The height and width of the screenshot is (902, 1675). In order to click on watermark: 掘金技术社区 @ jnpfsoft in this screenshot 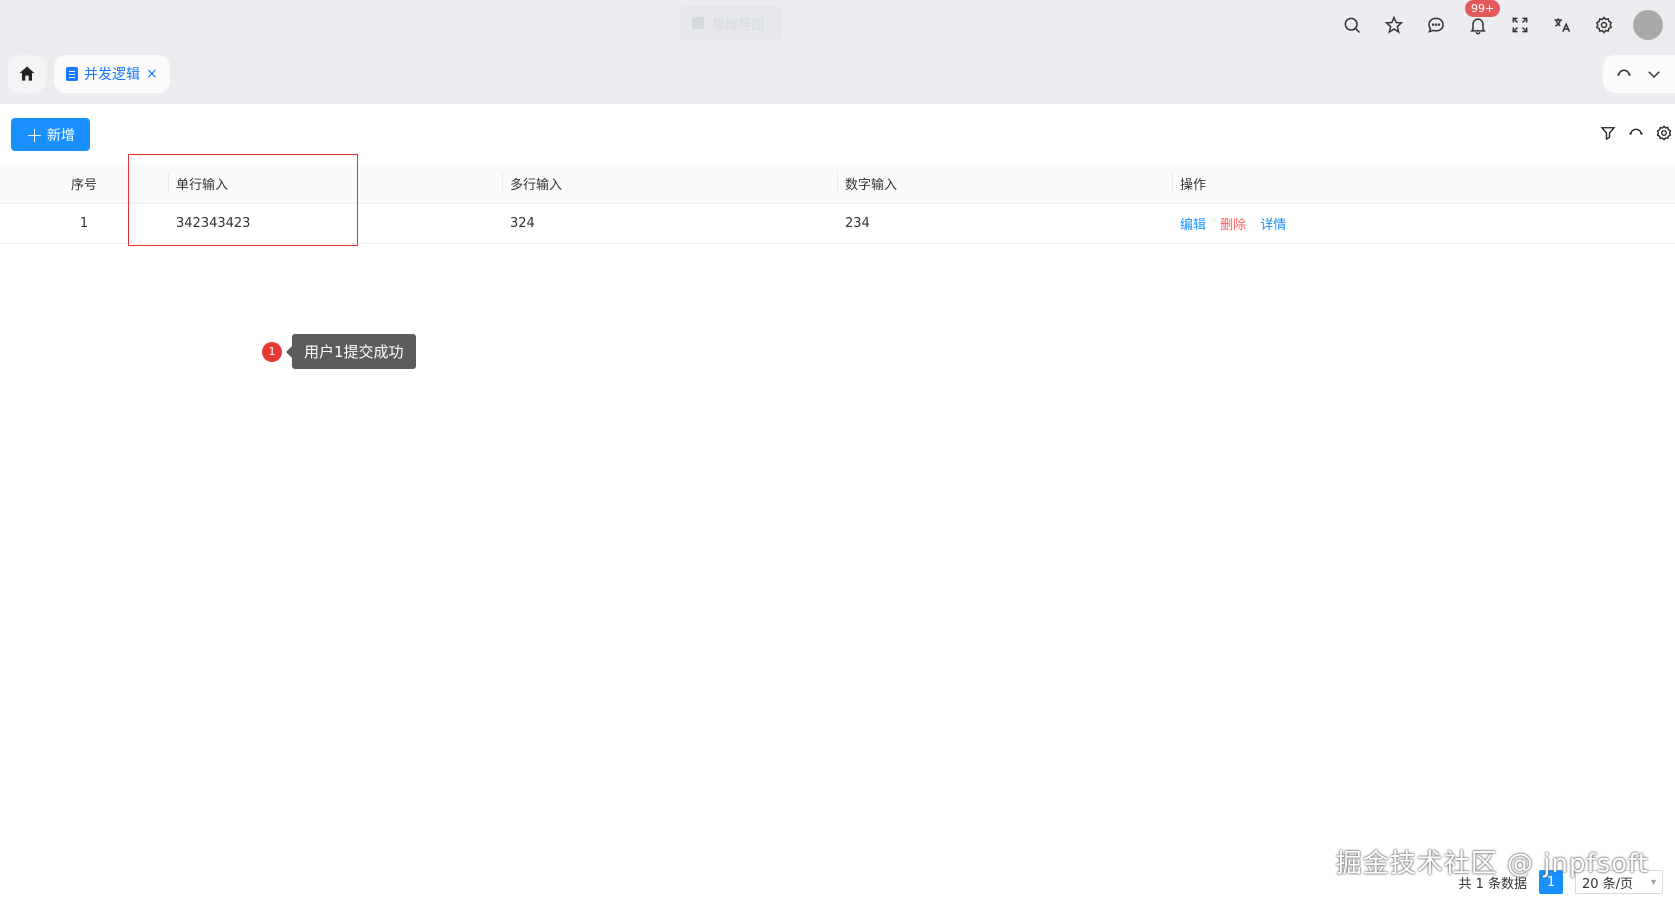, I will do `click(1492, 864)`.